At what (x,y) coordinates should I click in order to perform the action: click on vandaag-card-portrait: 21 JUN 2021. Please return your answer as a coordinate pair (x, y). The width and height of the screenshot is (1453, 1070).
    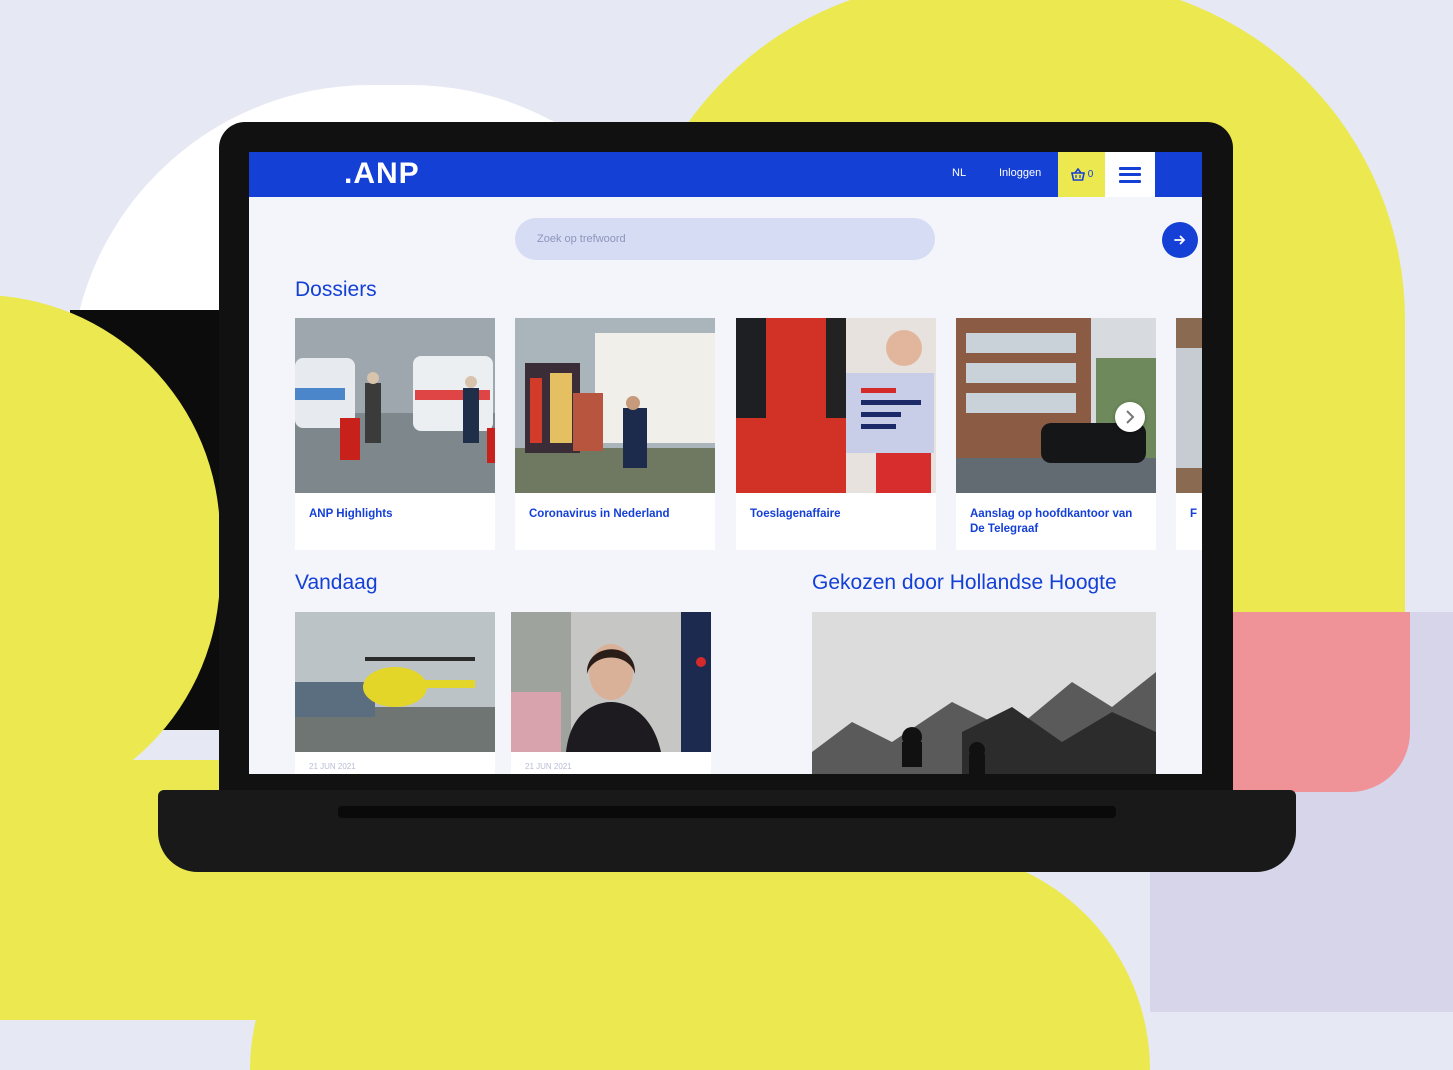
    Looking at the image, I should click on (611, 693).